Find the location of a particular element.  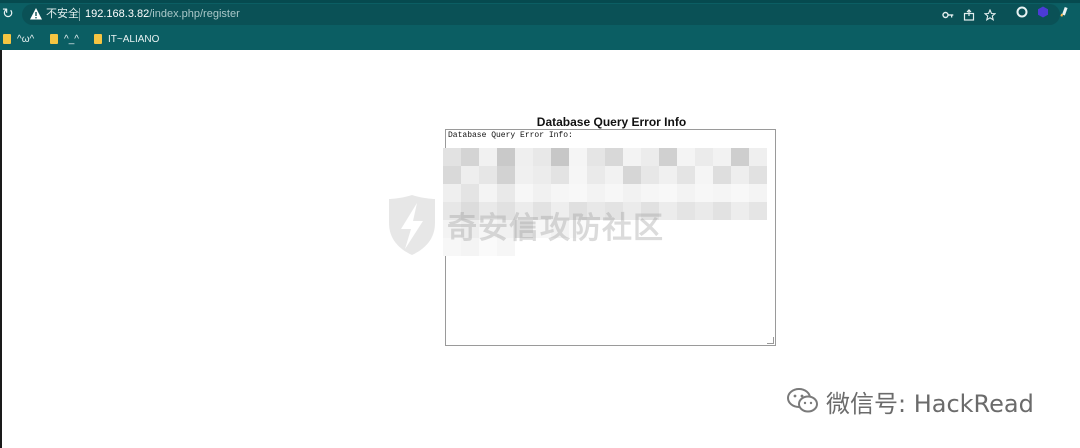

extension-hex-icon is located at coordinates (1043, 12).